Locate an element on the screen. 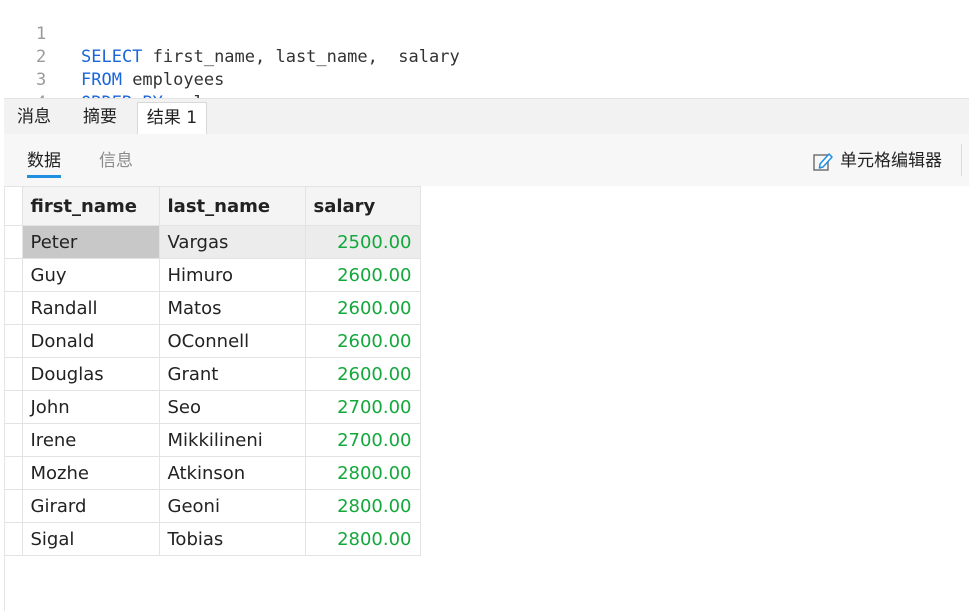 The height and width of the screenshot is (611, 969). sql-text: first_name, last_name, salary is located at coordinates (301, 57).